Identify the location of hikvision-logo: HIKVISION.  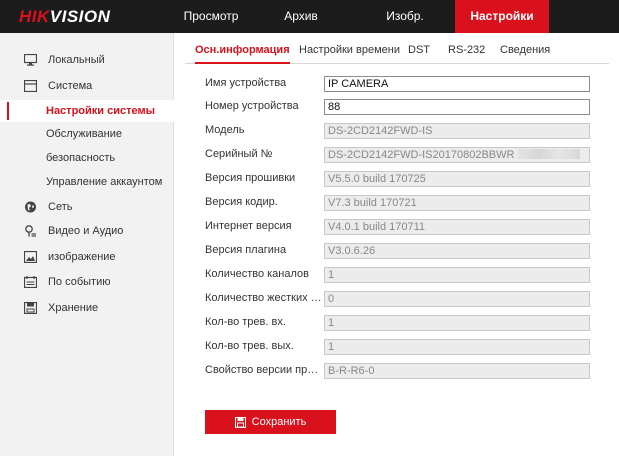
(64, 17).